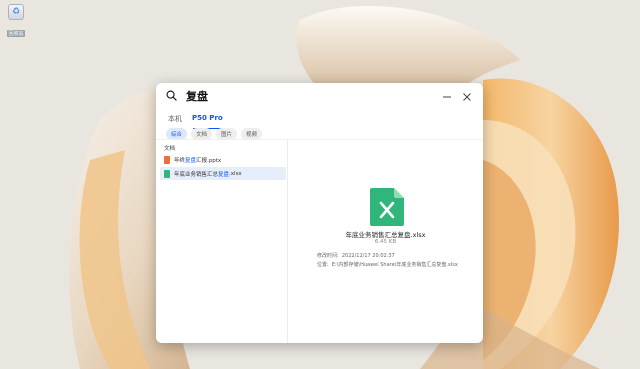 This screenshot has height=369, width=640. I want to click on preview-file-name: 年底业务销售汇总复盘.xlsx, so click(385, 235).